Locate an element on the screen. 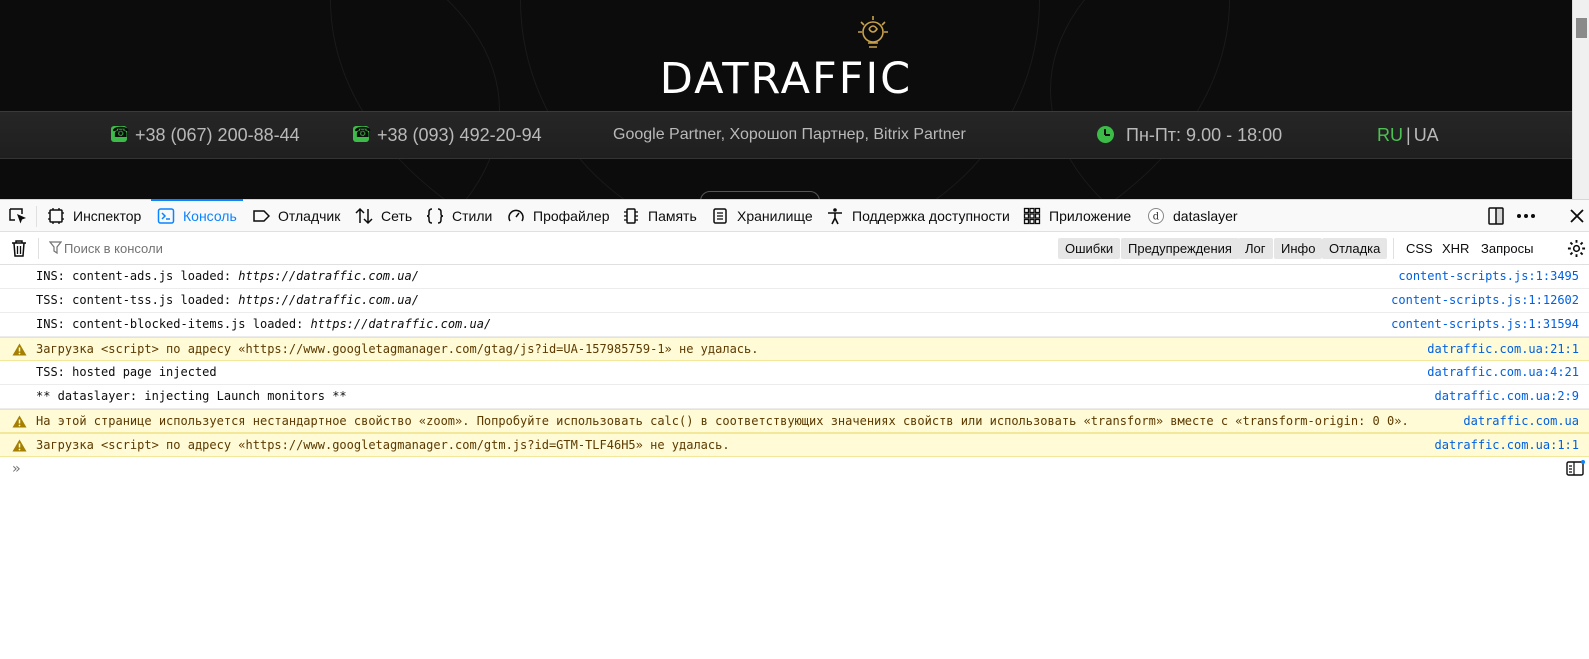 This screenshot has height=659, width=1589. inspector-icon is located at coordinates (56, 216).